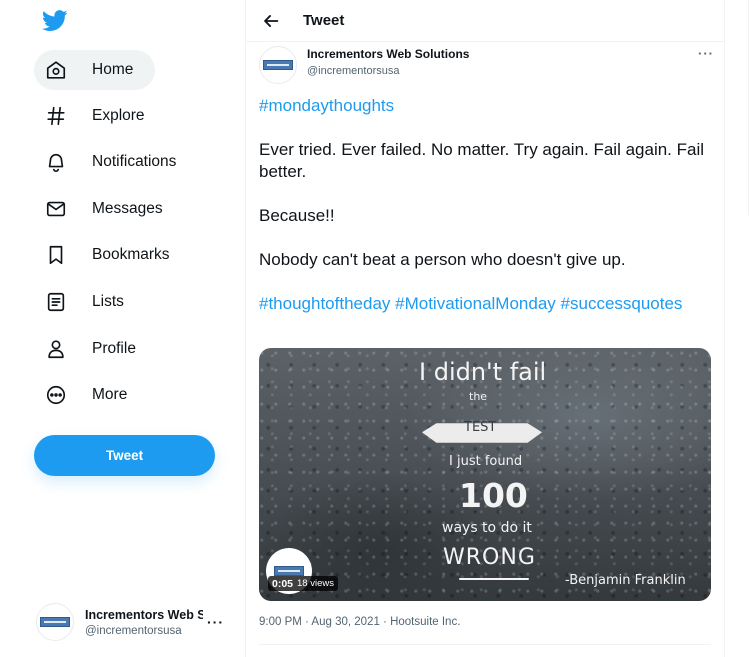 The width and height of the screenshot is (751, 657). I want to click on quote-text: WRONG, so click(489, 557).